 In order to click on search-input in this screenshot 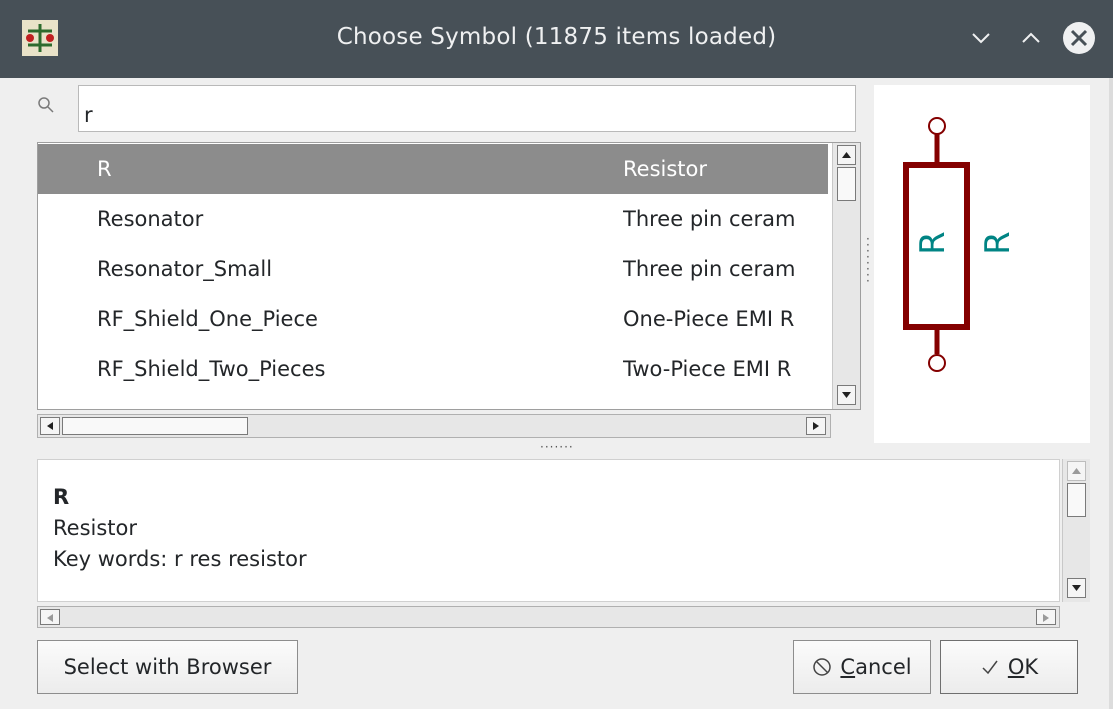, I will do `click(467, 108)`.